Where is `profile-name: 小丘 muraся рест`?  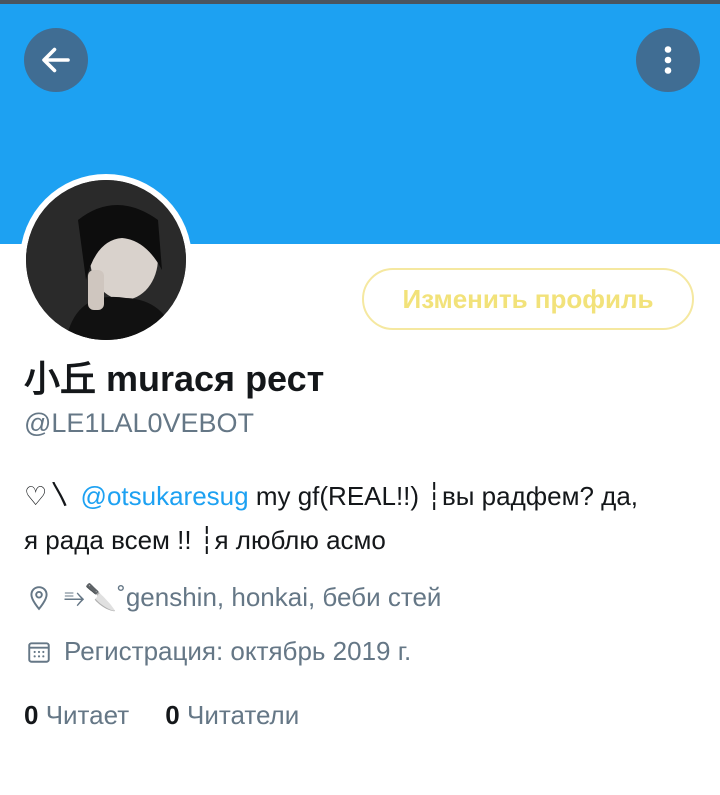 profile-name: 小丘 muraся рест is located at coordinates (174, 378).